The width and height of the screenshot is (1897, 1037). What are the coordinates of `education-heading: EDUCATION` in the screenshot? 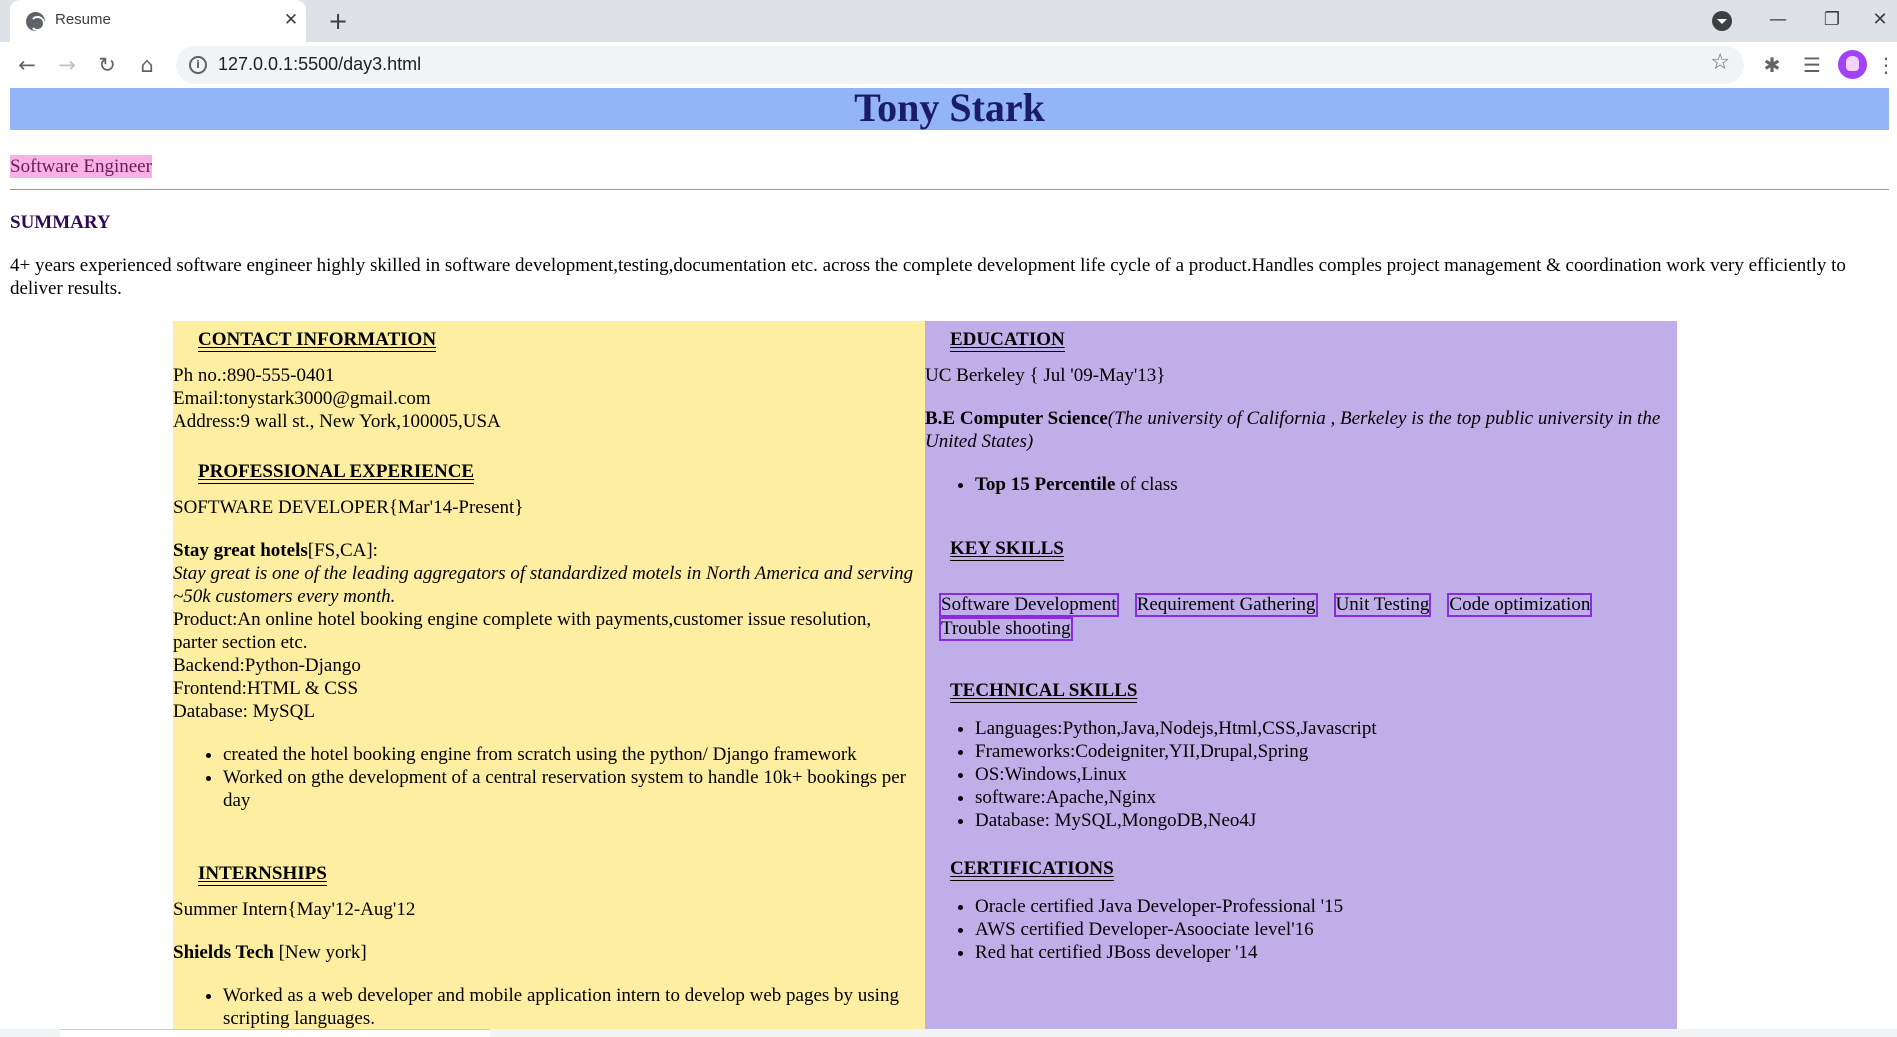 It's located at (1007, 340).